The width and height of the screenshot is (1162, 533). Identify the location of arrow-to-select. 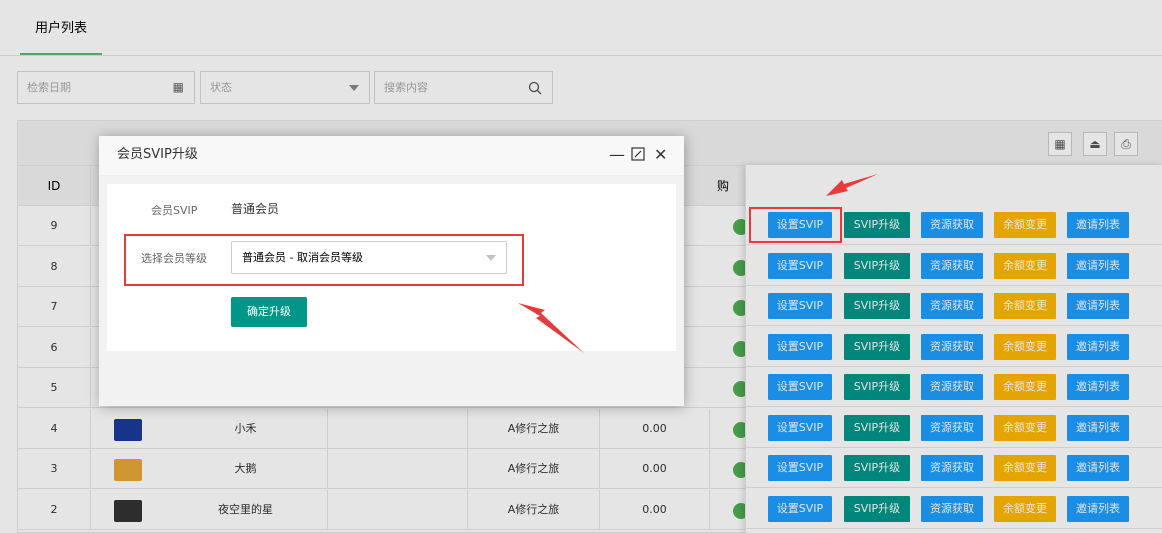
(551, 328).